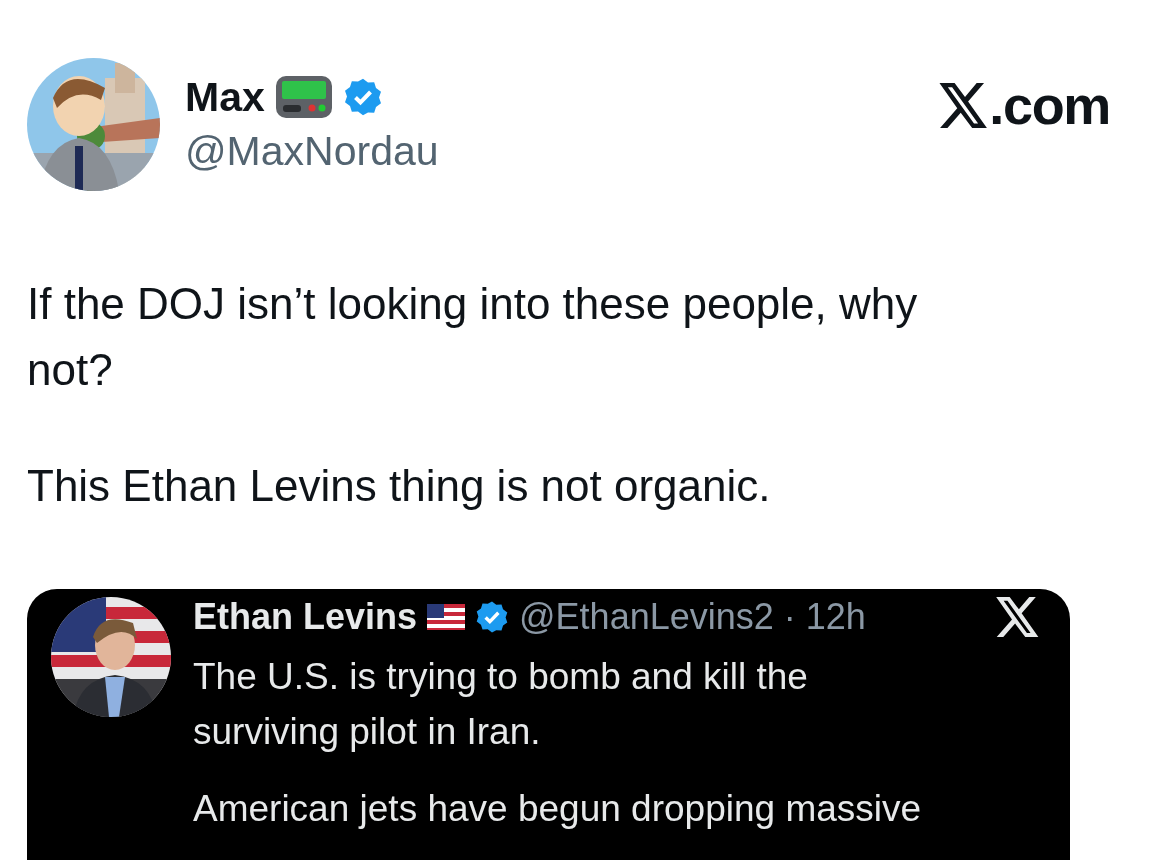 Image resolution: width=1170 pixels, height=860 pixels. Describe the element at coordinates (225, 97) in the screenshot. I see `author-name: Max` at that location.